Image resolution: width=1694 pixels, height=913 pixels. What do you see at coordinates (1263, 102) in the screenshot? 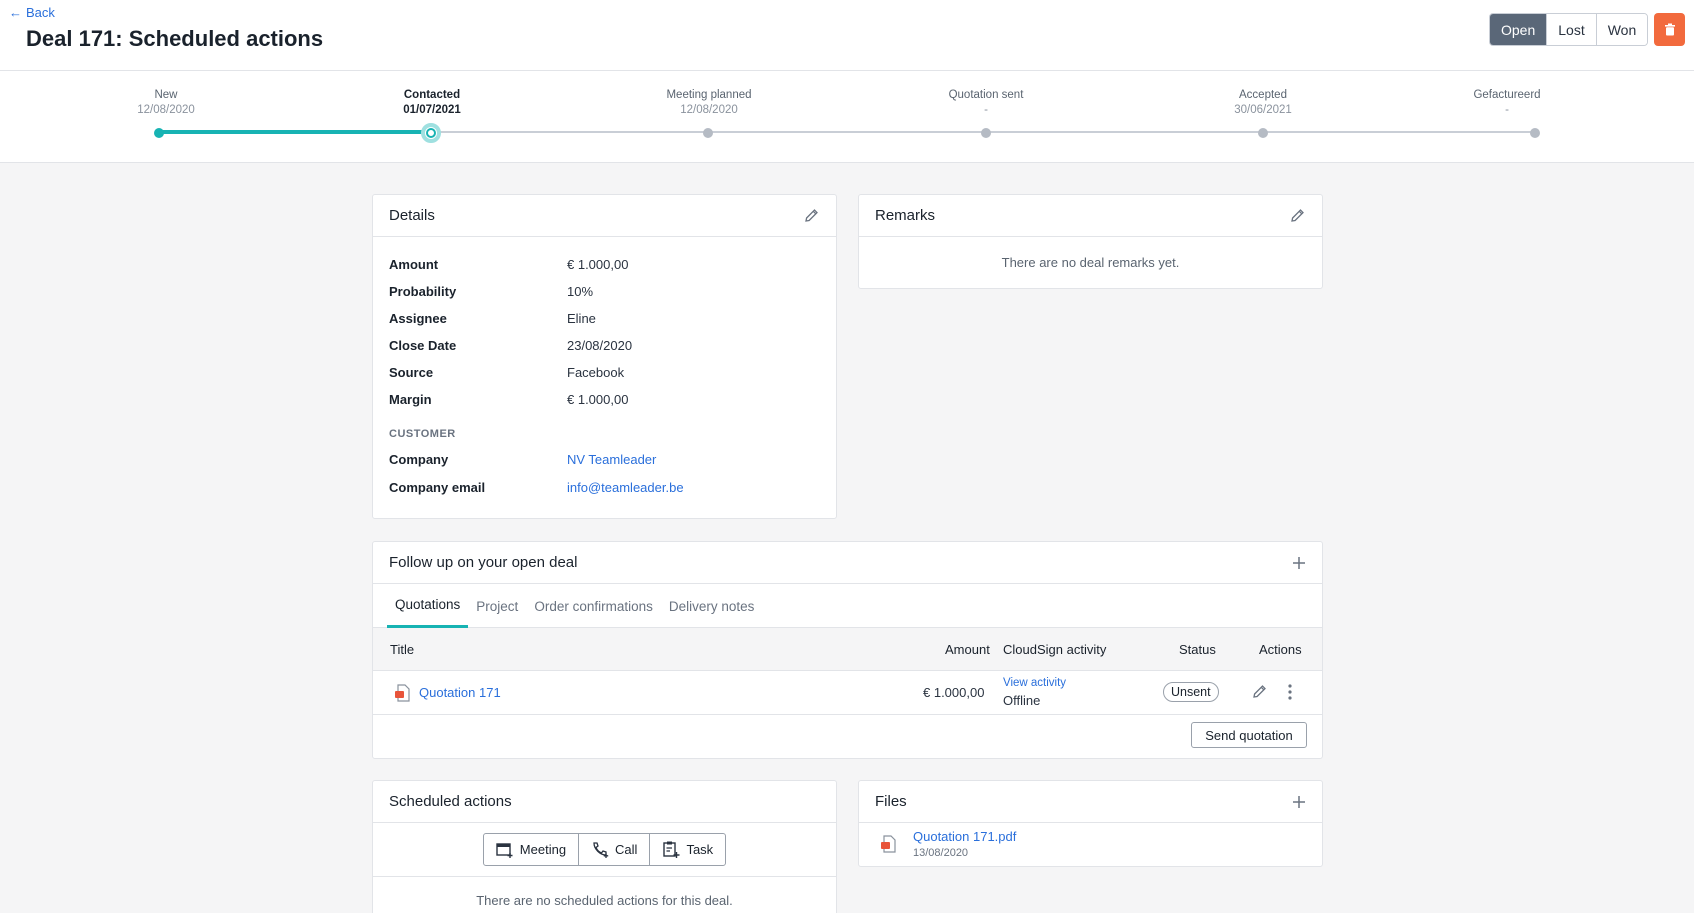
I see `stage-accepted: Accepted 30/06/2021` at bounding box center [1263, 102].